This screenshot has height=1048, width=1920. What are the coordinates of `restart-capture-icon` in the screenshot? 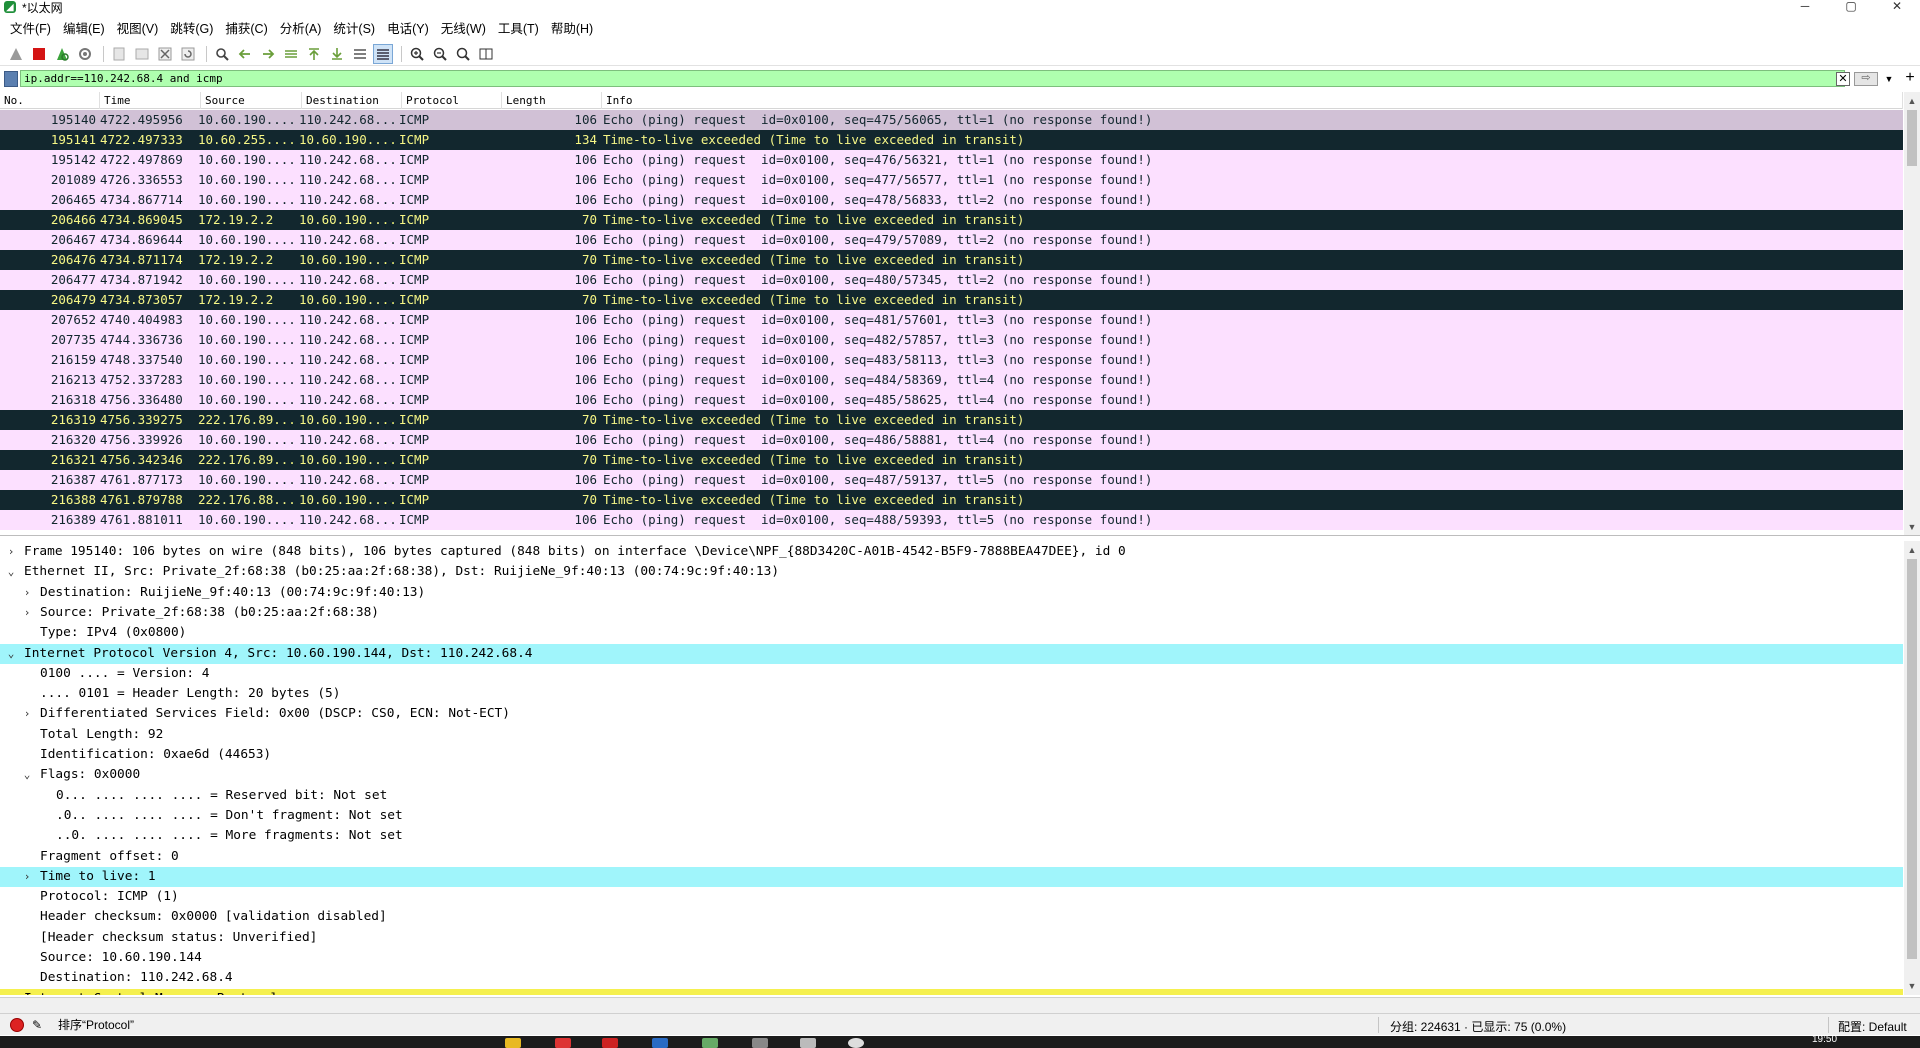 It's located at (62, 54).